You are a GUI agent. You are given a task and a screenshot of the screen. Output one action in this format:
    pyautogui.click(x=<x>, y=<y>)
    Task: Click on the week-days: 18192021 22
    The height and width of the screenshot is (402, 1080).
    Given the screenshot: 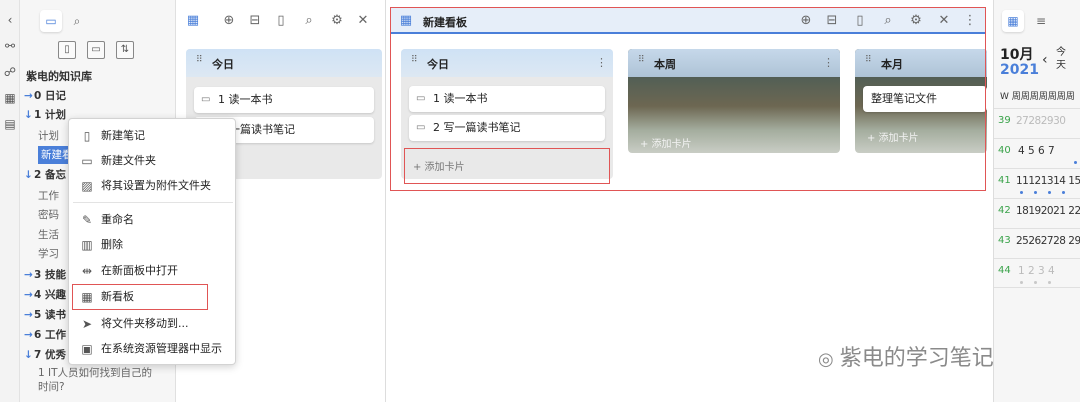 What is the action you would take?
    pyautogui.click(x=1048, y=211)
    